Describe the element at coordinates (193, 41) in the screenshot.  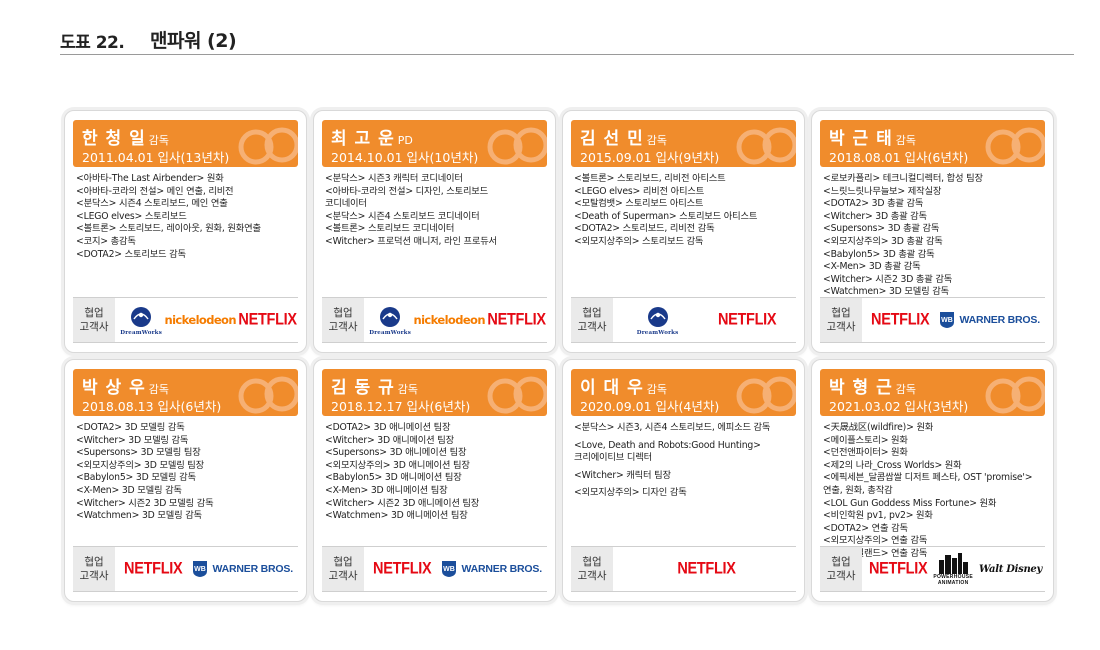
I see `figure-title: 맨파워 (2)` at that location.